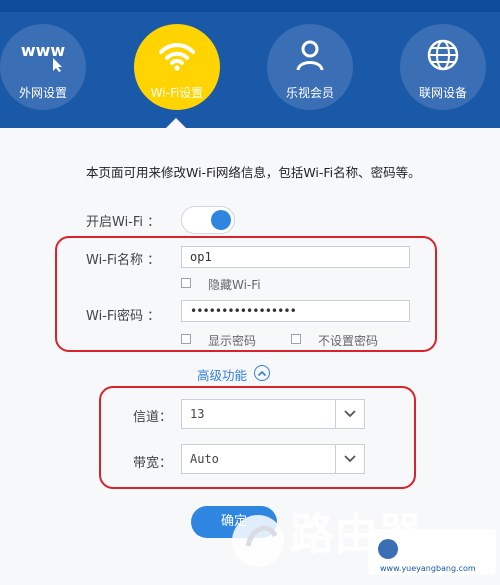 Image resolution: width=500 pixels, height=585 pixels. I want to click on wifi-password-label: Wi-Fi密码 ：, so click(123, 316).